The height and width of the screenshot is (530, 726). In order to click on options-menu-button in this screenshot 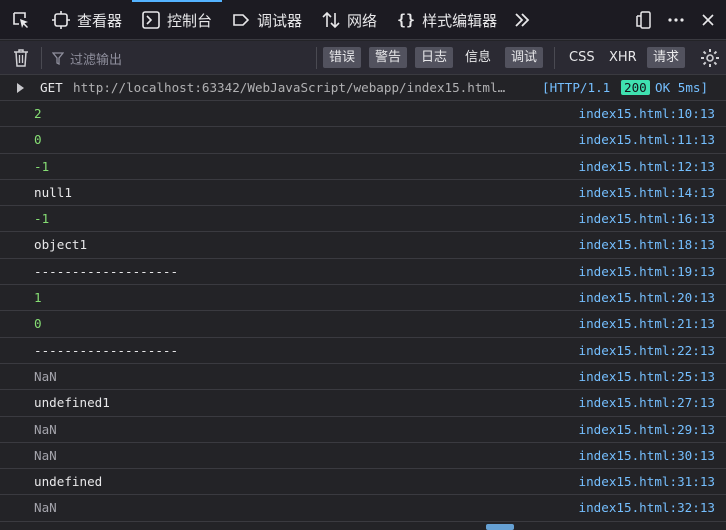, I will do `click(676, 20)`.